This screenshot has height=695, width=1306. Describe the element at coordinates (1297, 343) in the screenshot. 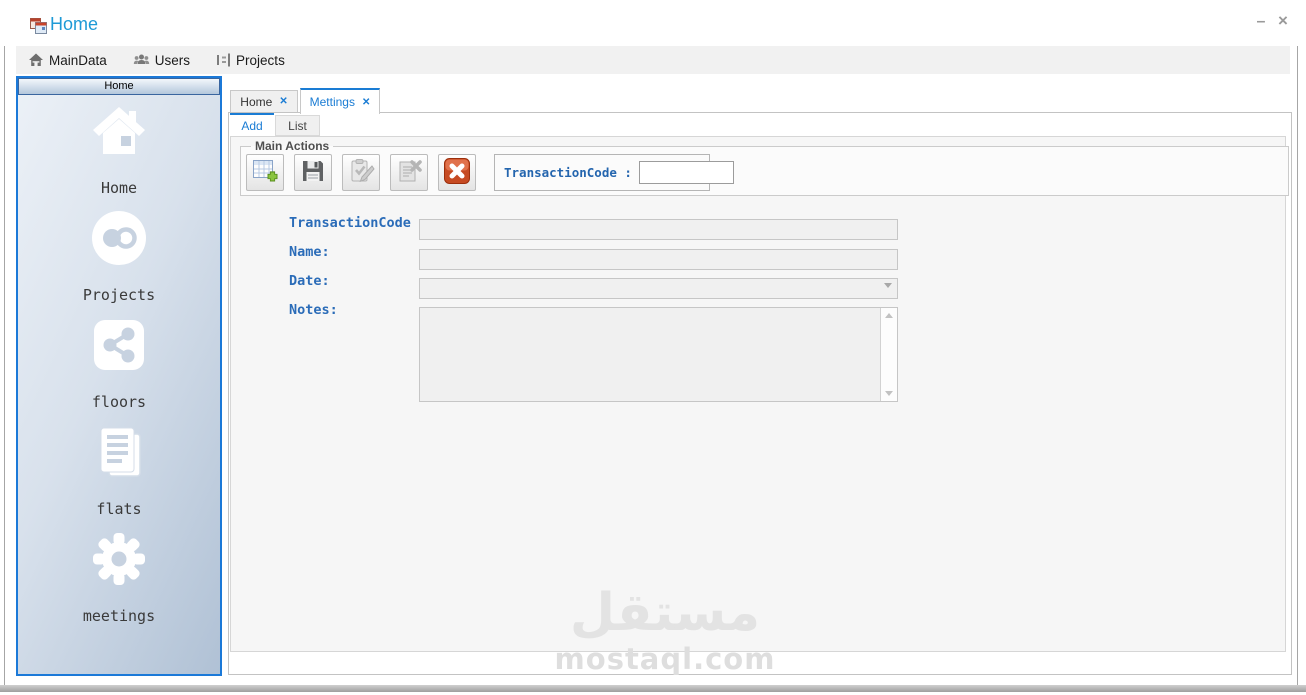

I see `window-border-right` at that location.